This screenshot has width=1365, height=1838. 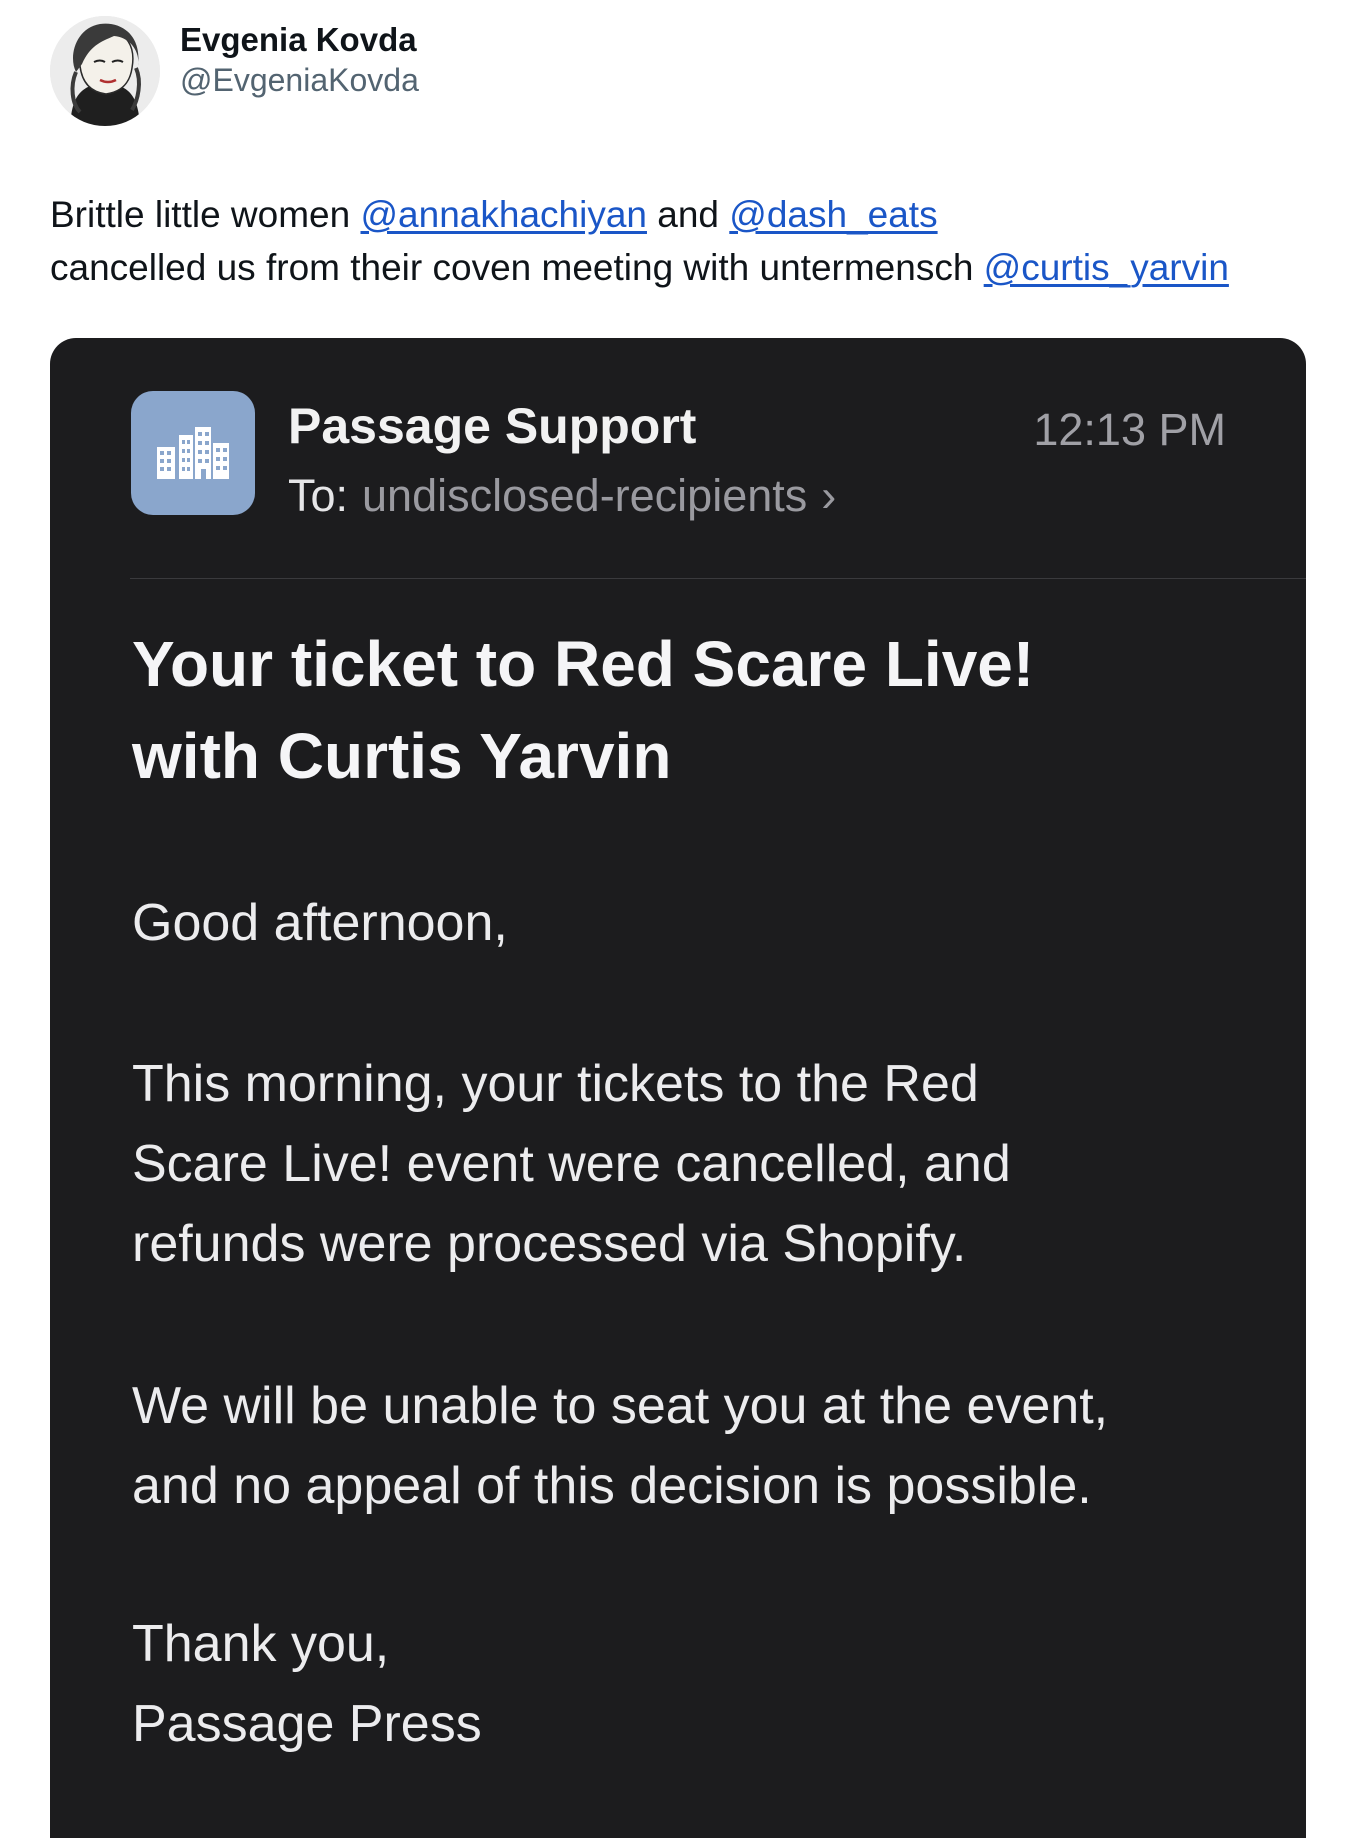 I want to click on email-sender-name: Passage Support, so click(x=492, y=426).